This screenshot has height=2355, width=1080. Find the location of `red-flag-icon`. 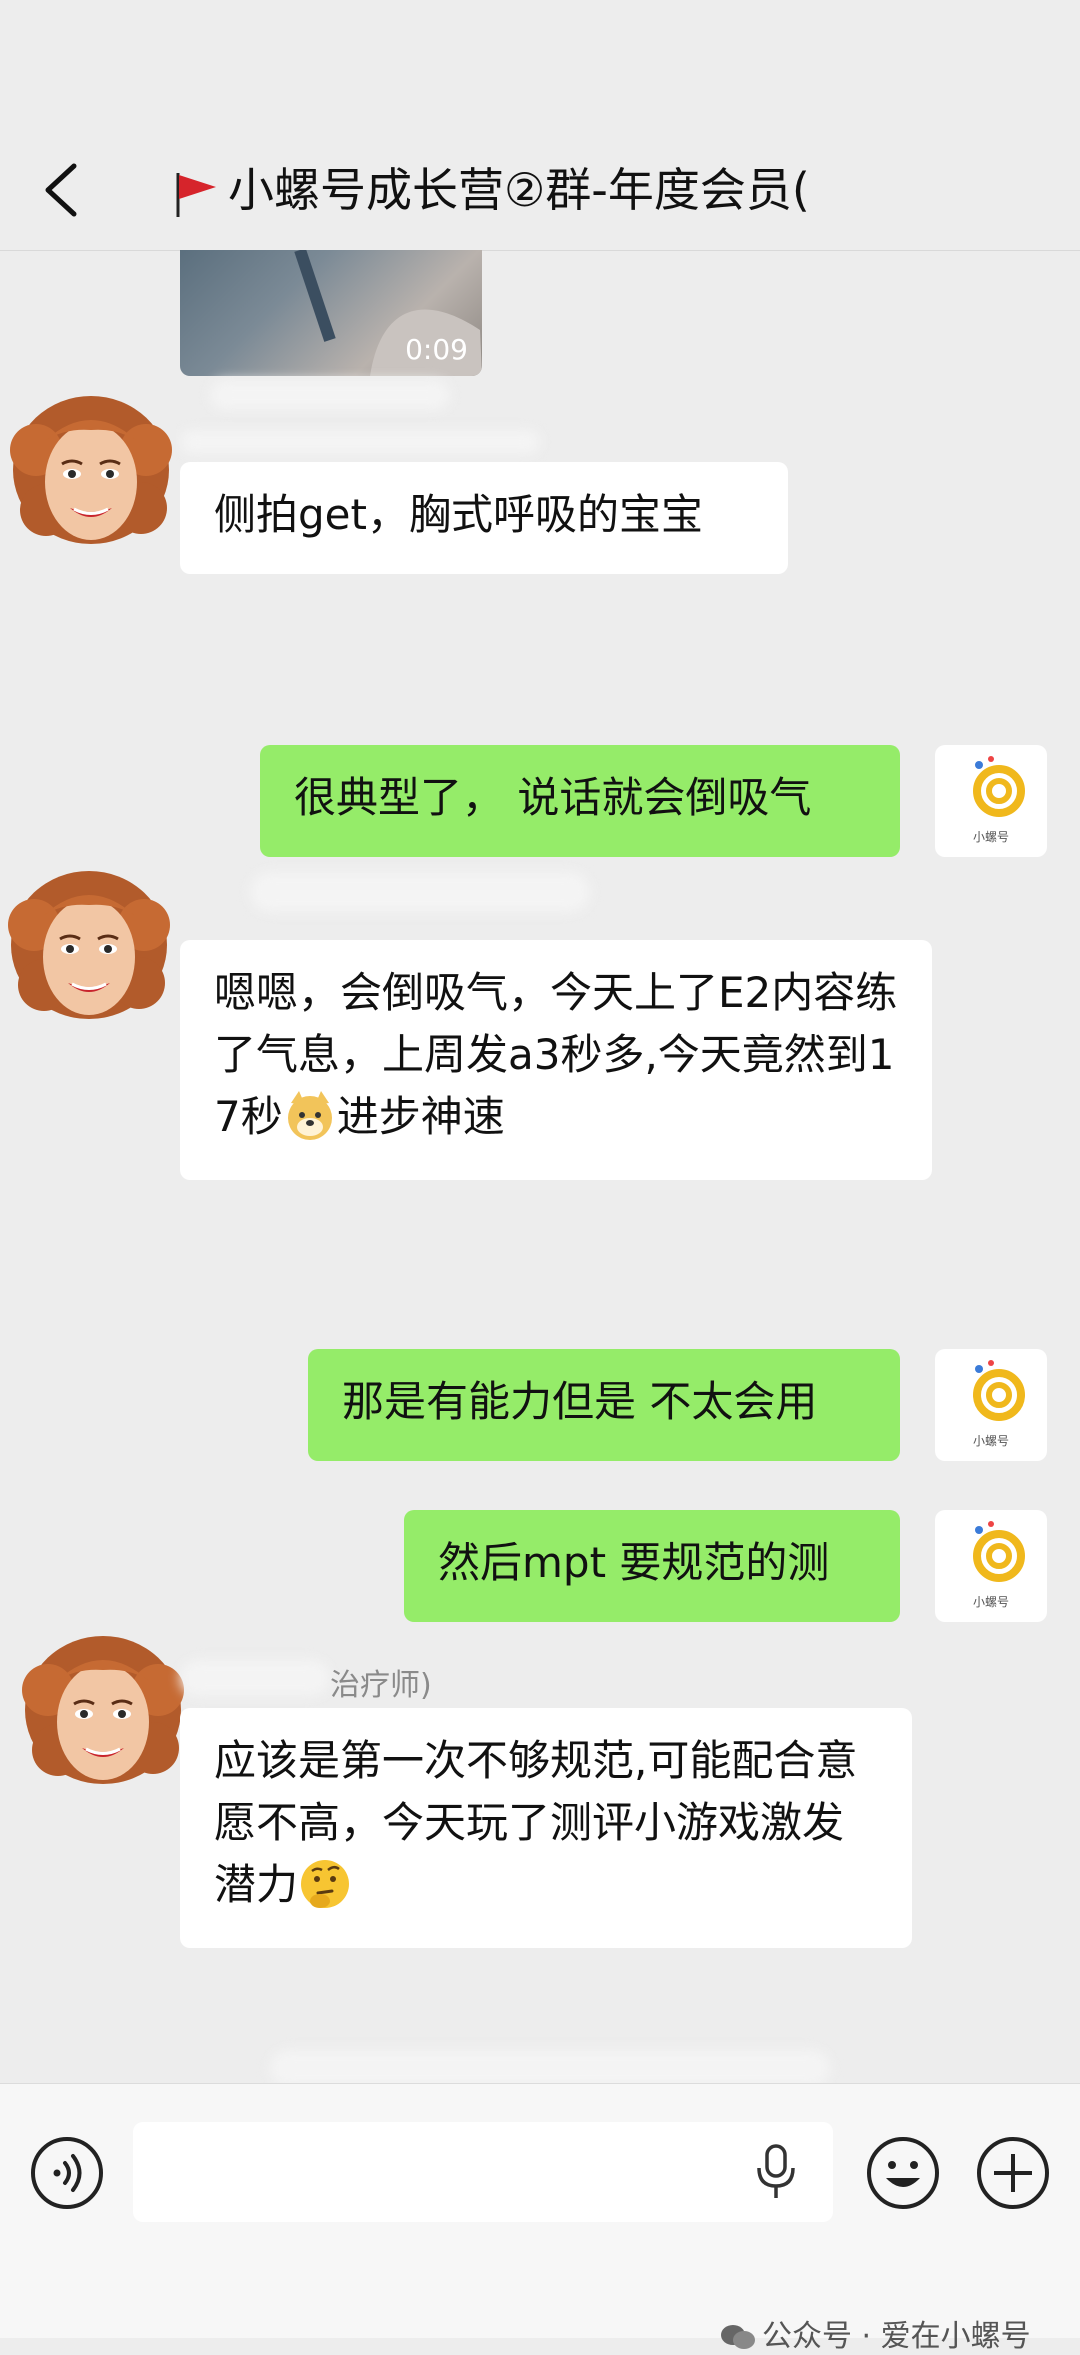

red-flag-icon is located at coordinates (195, 194).